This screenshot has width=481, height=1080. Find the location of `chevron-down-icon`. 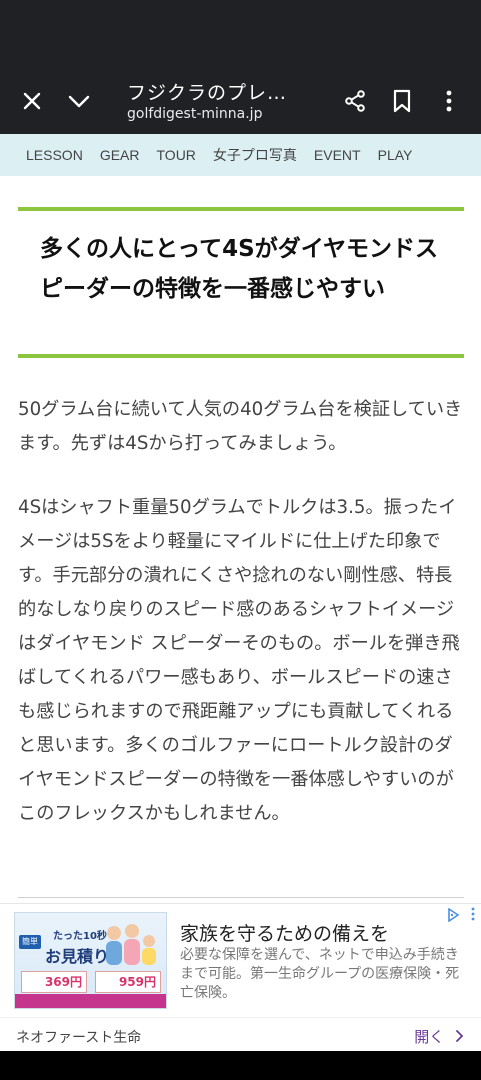

chevron-down-icon is located at coordinates (79, 101).